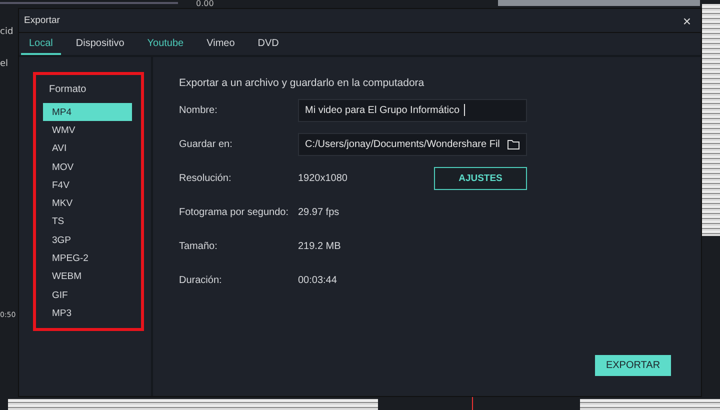 The height and width of the screenshot is (410, 720). I want to click on settings-button: AJUSTES, so click(480, 178).